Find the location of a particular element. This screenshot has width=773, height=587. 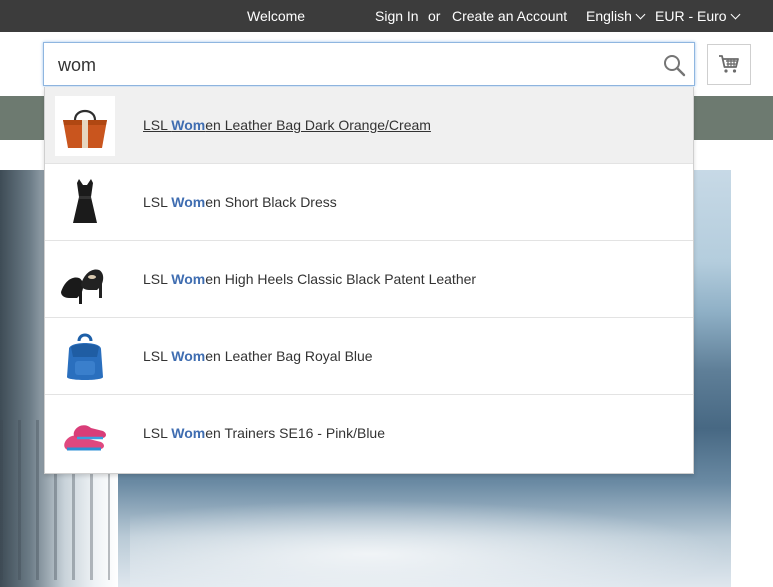

currency-label: EUR - Euro is located at coordinates (691, 16).